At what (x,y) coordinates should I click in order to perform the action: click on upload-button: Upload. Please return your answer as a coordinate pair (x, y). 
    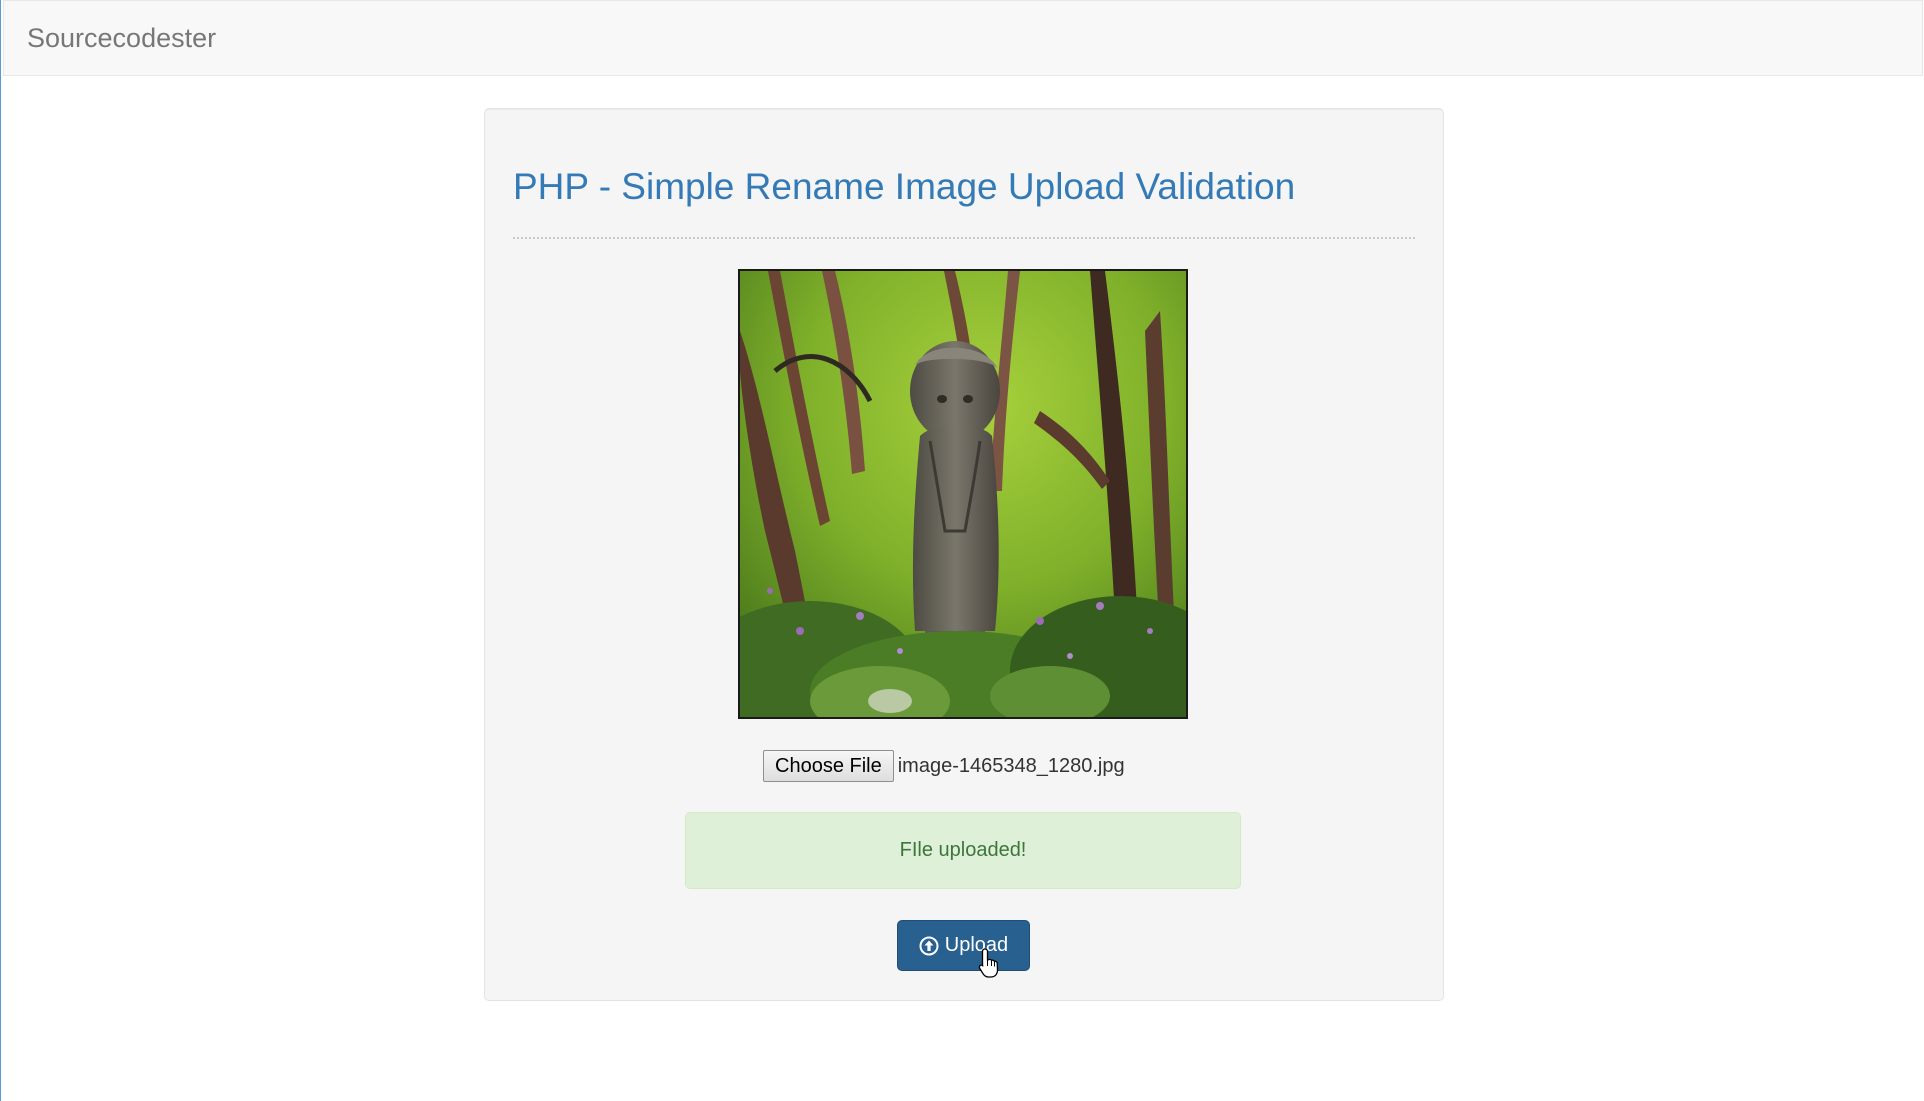
    Looking at the image, I should click on (963, 945).